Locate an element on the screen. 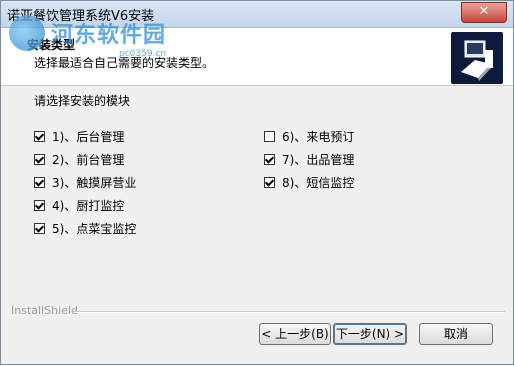 The width and height of the screenshot is (514, 366). option-1: 1)、后台管理 is located at coordinates (79, 136).